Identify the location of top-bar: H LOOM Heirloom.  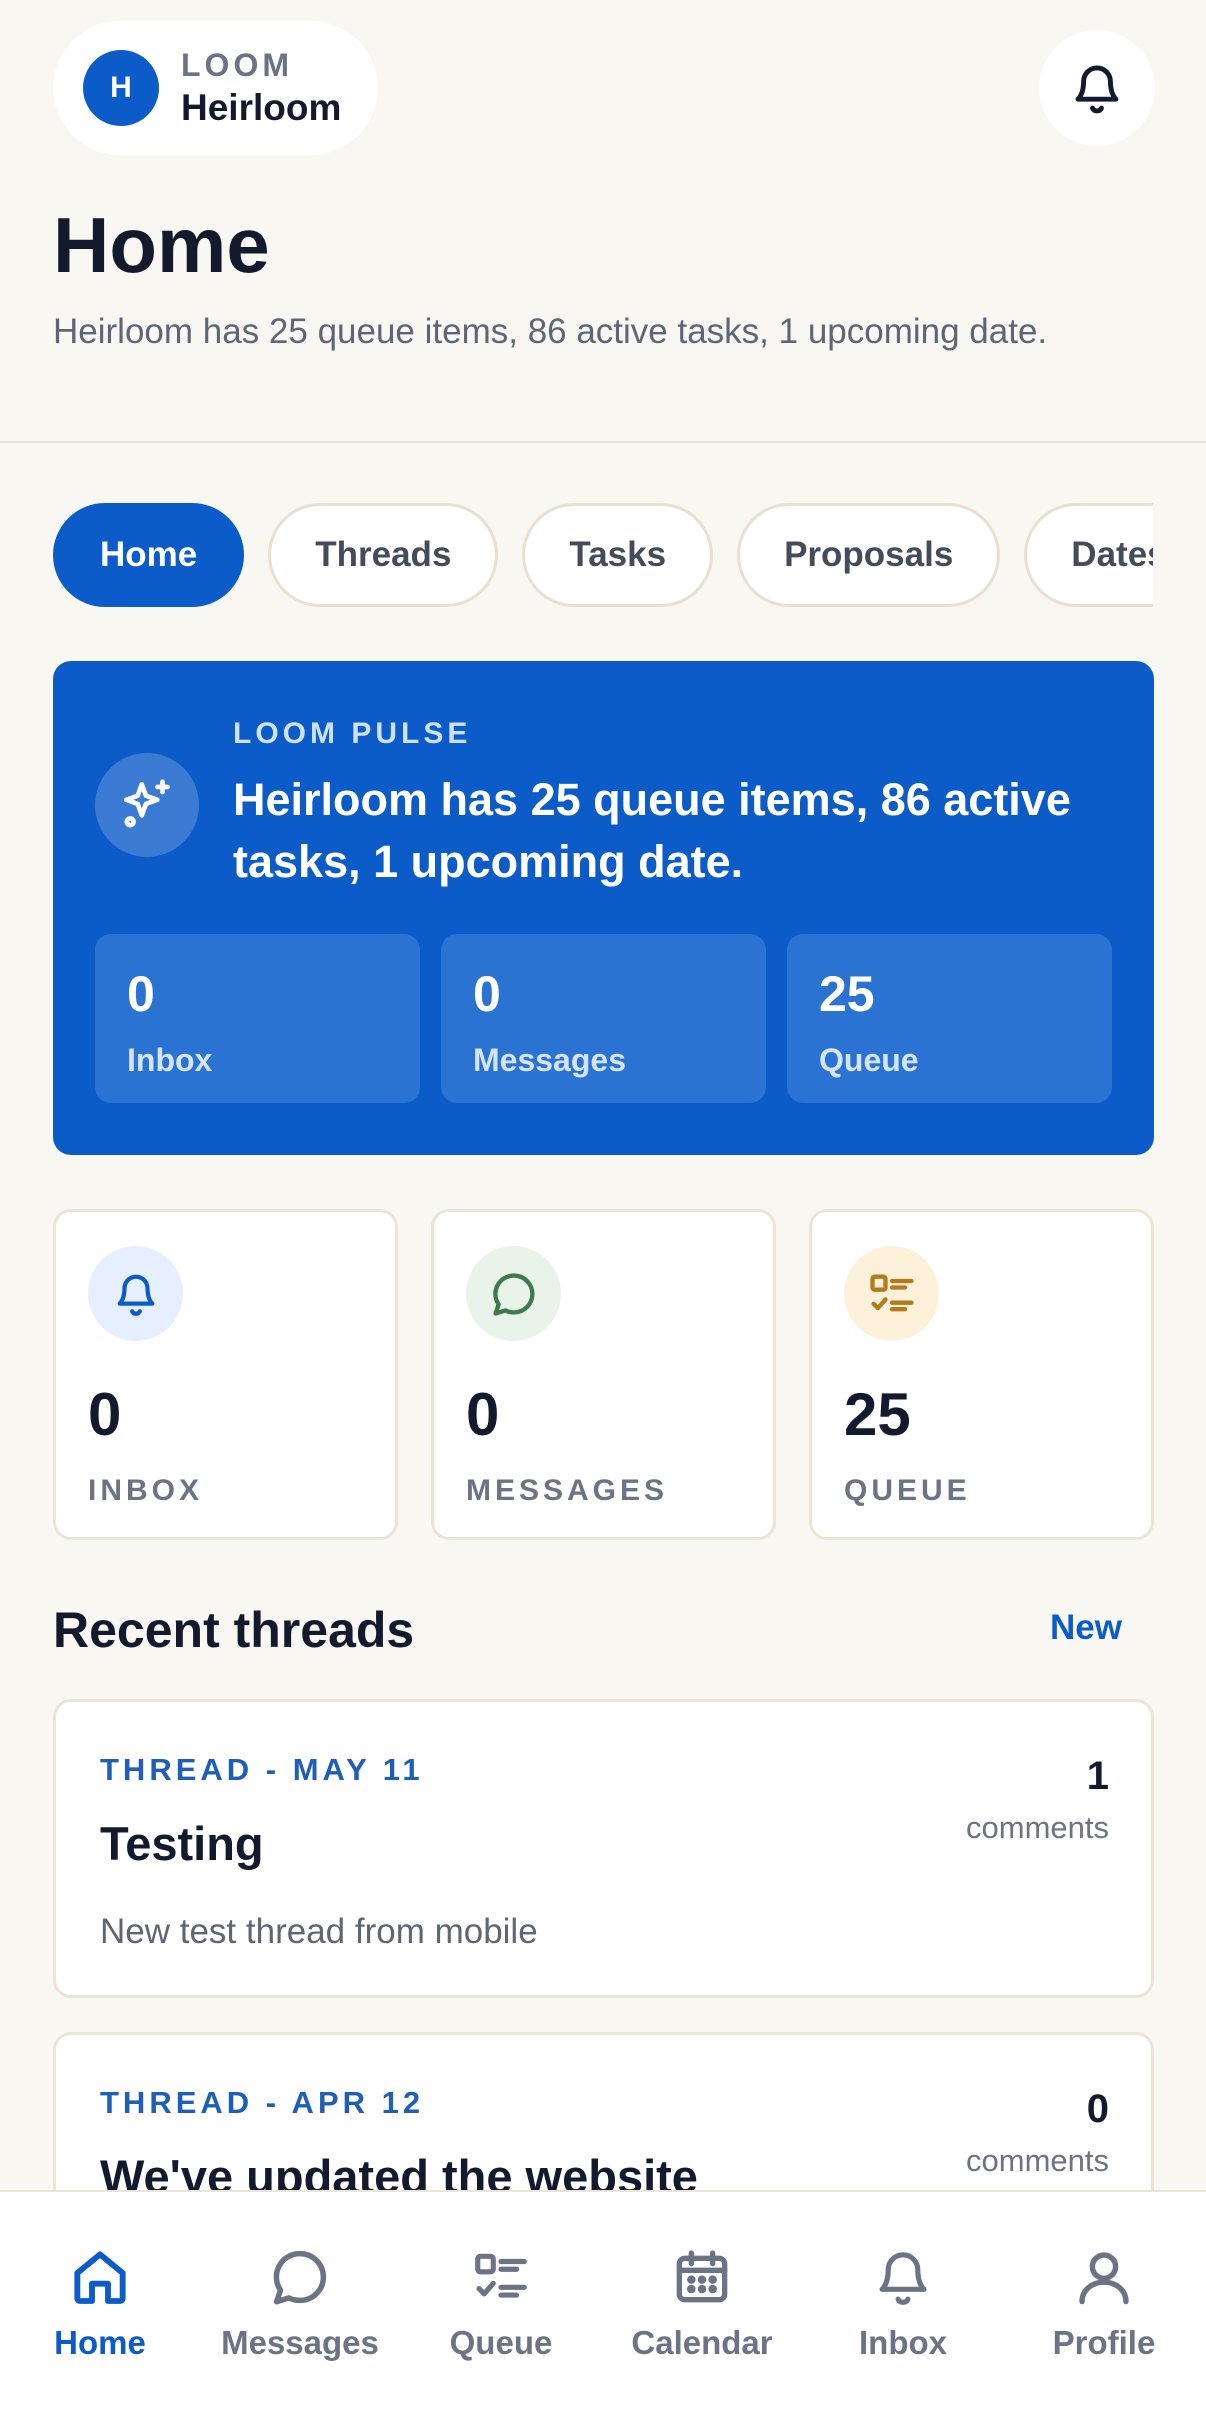
(603, 85).